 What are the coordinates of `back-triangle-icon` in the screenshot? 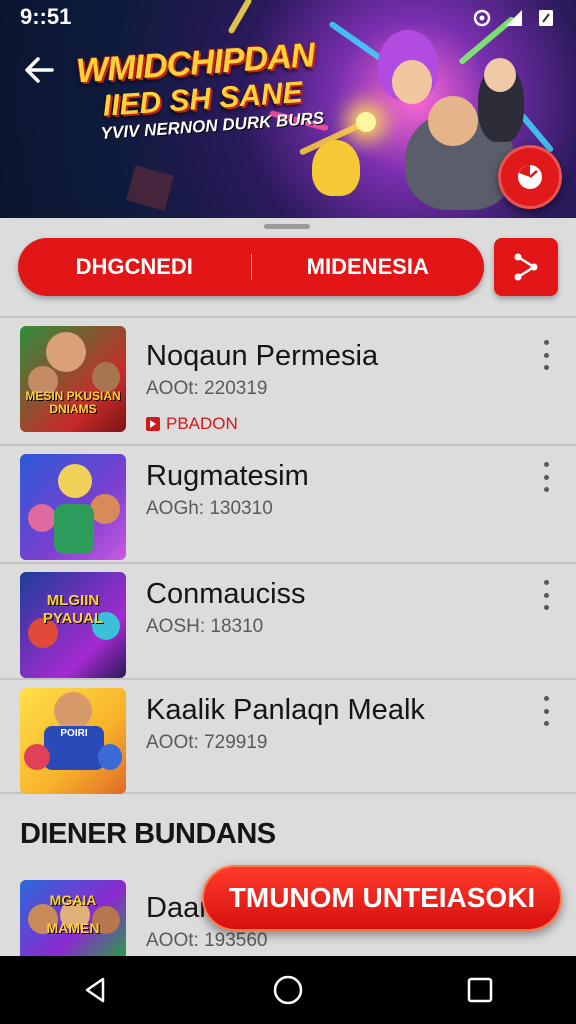 It's located at (95, 990).